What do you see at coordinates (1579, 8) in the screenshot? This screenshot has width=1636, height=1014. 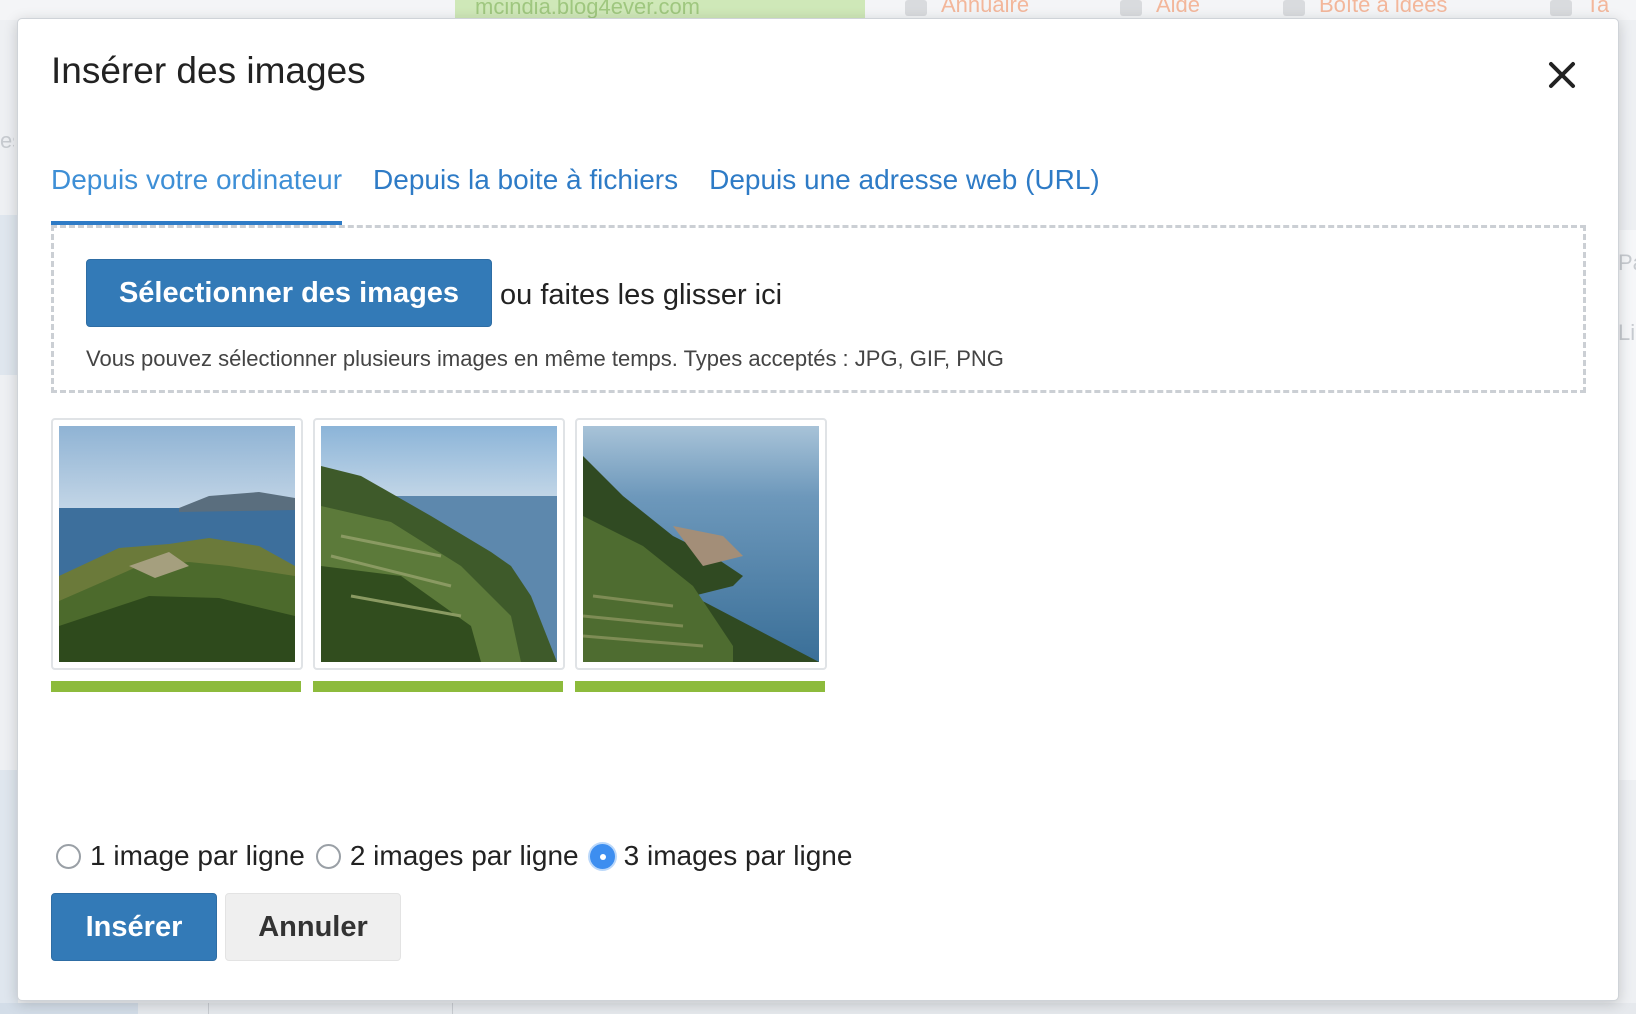 I see `background-menu-ta: Ta` at bounding box center [1579, 8].